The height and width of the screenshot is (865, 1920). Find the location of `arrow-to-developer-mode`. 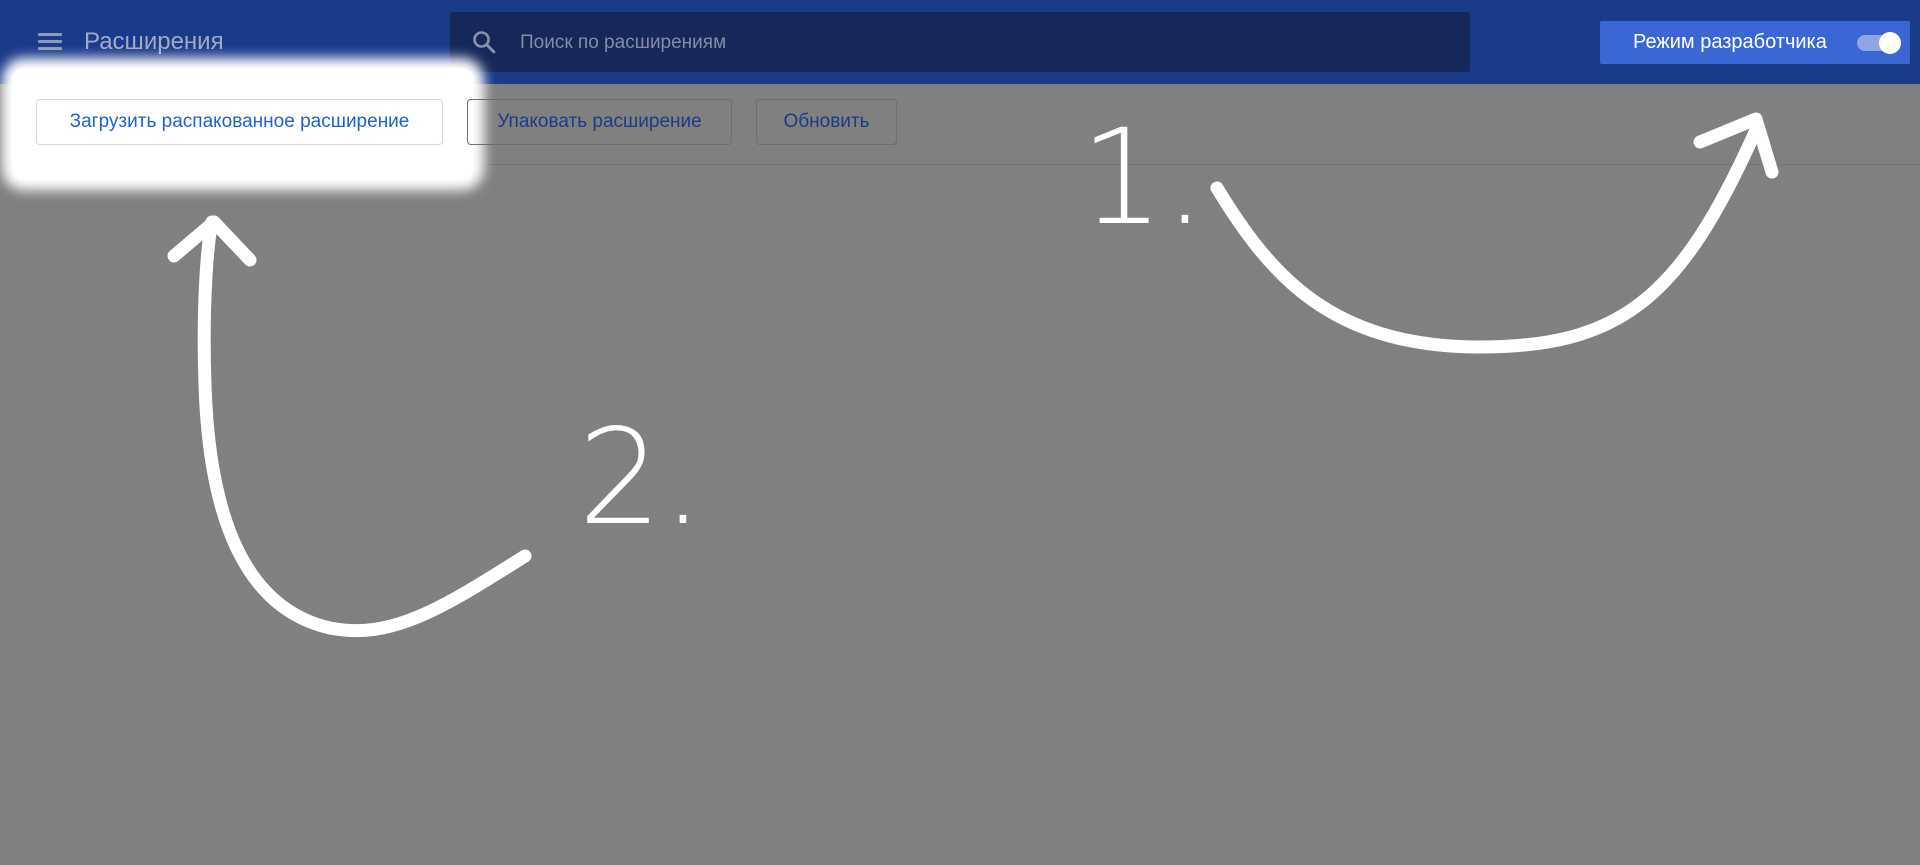

arrow-to-developer-mode is located at coordinates (1486, 238).